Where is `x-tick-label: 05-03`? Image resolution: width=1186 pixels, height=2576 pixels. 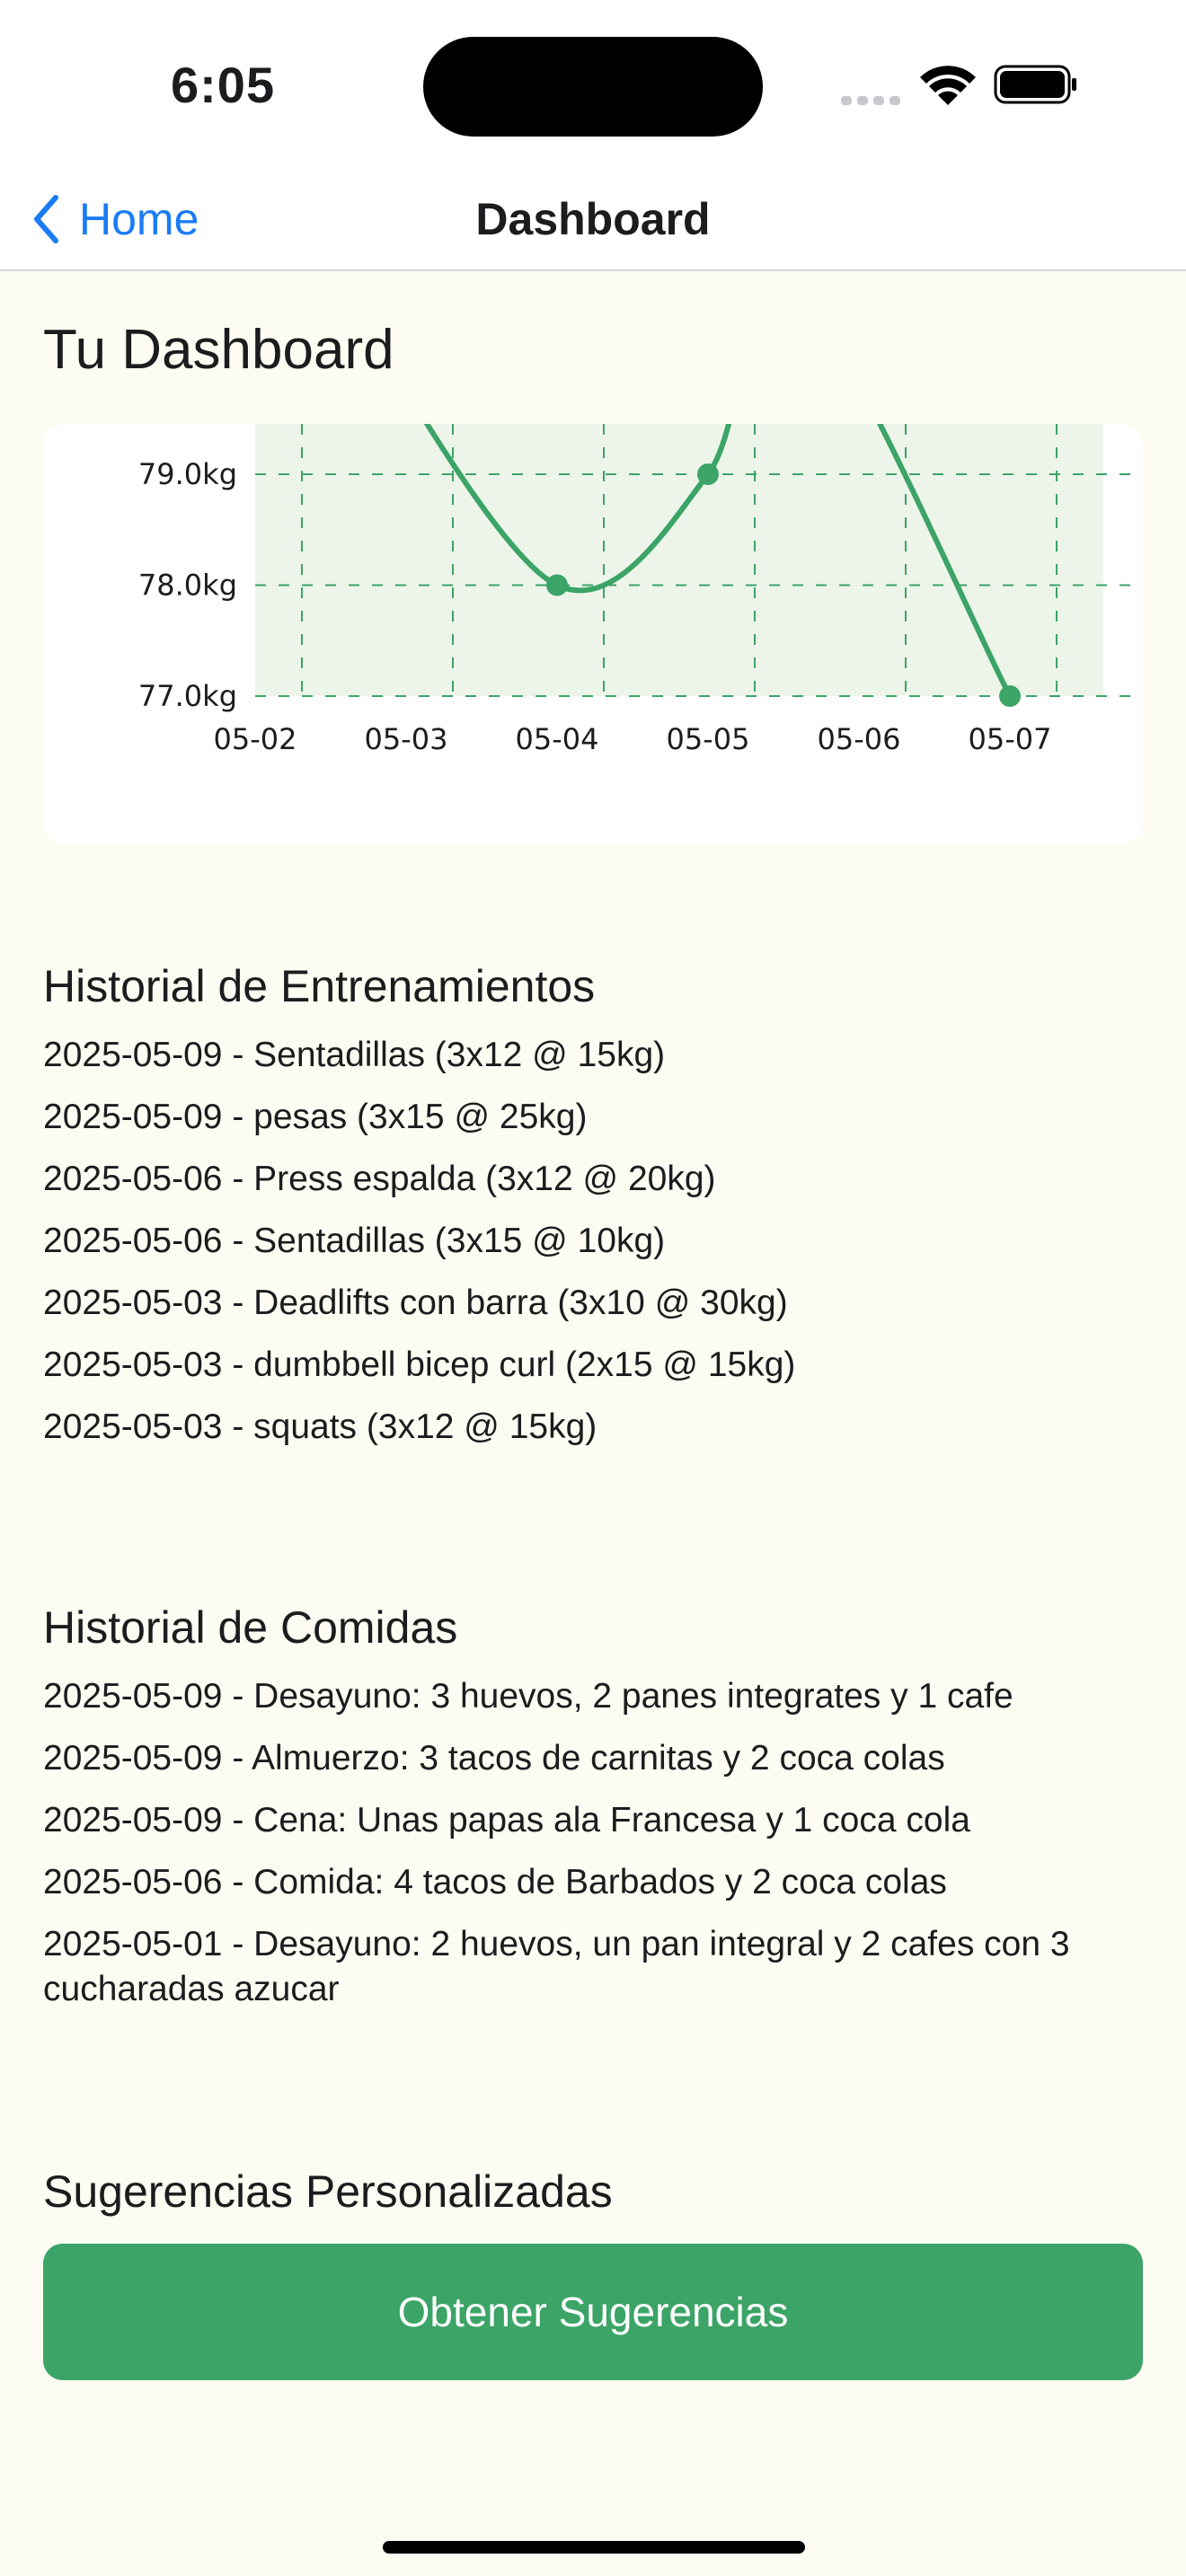
x-tick-label: 05-03 is located at coordinates (406, 739).